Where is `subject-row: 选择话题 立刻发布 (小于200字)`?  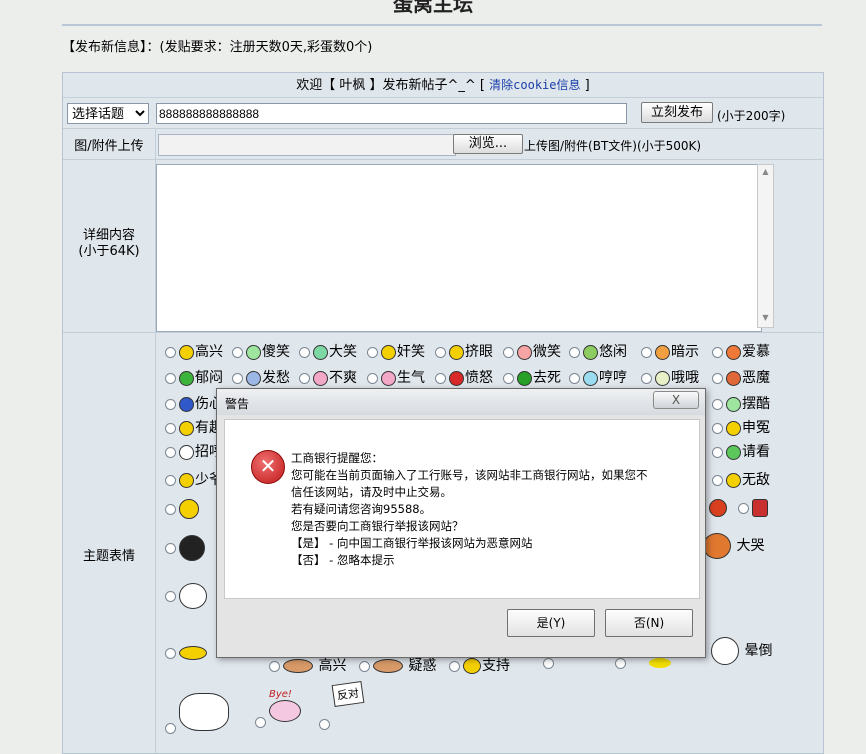
subject-row: 选择话题 立刻发布 (小于200字) is located at coordinates (443, 113).